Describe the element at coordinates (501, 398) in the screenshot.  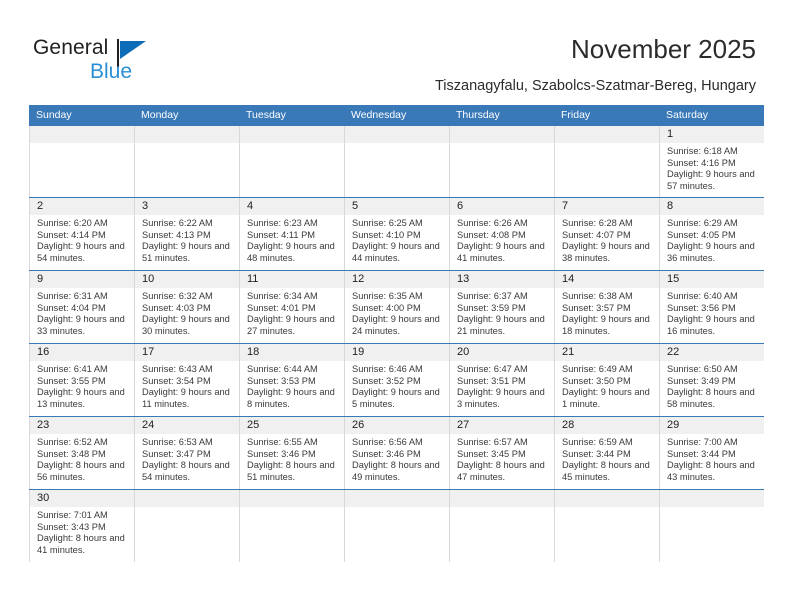
I see `daylight-text: Daylight: 9 hours and 3 minutes.` at that location.